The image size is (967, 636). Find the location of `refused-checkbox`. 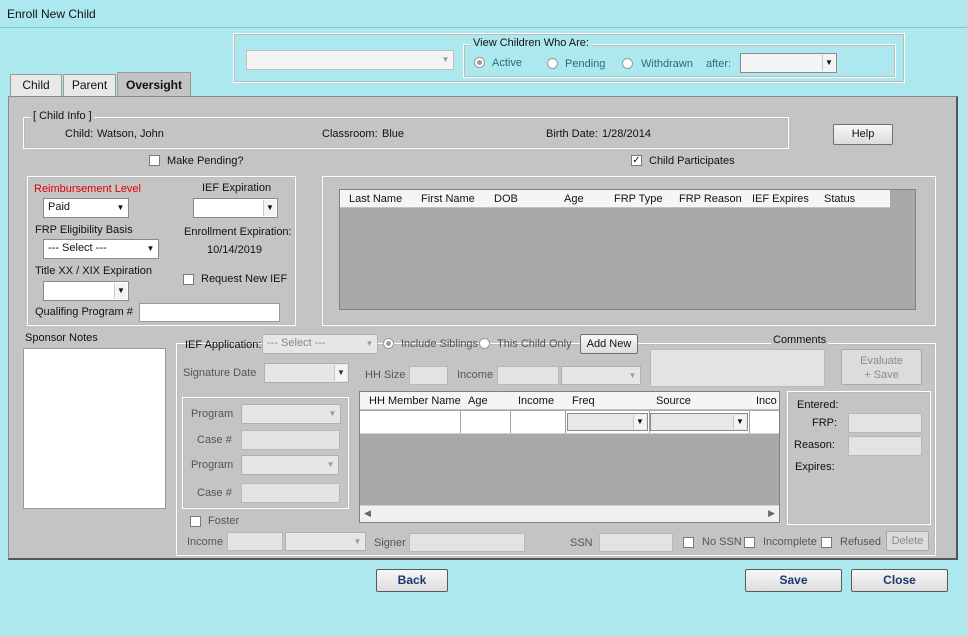

refused-checkbox is located at coordinates (826, 542).